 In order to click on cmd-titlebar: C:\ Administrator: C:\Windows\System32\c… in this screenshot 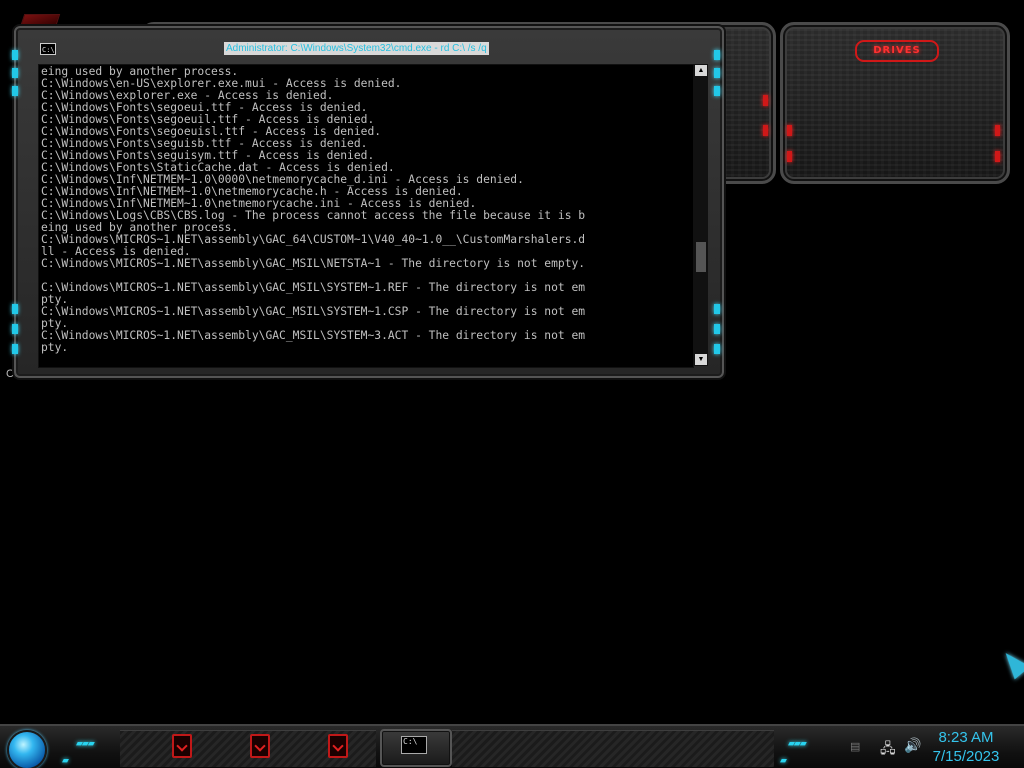, I will do `click(372, 50)`.